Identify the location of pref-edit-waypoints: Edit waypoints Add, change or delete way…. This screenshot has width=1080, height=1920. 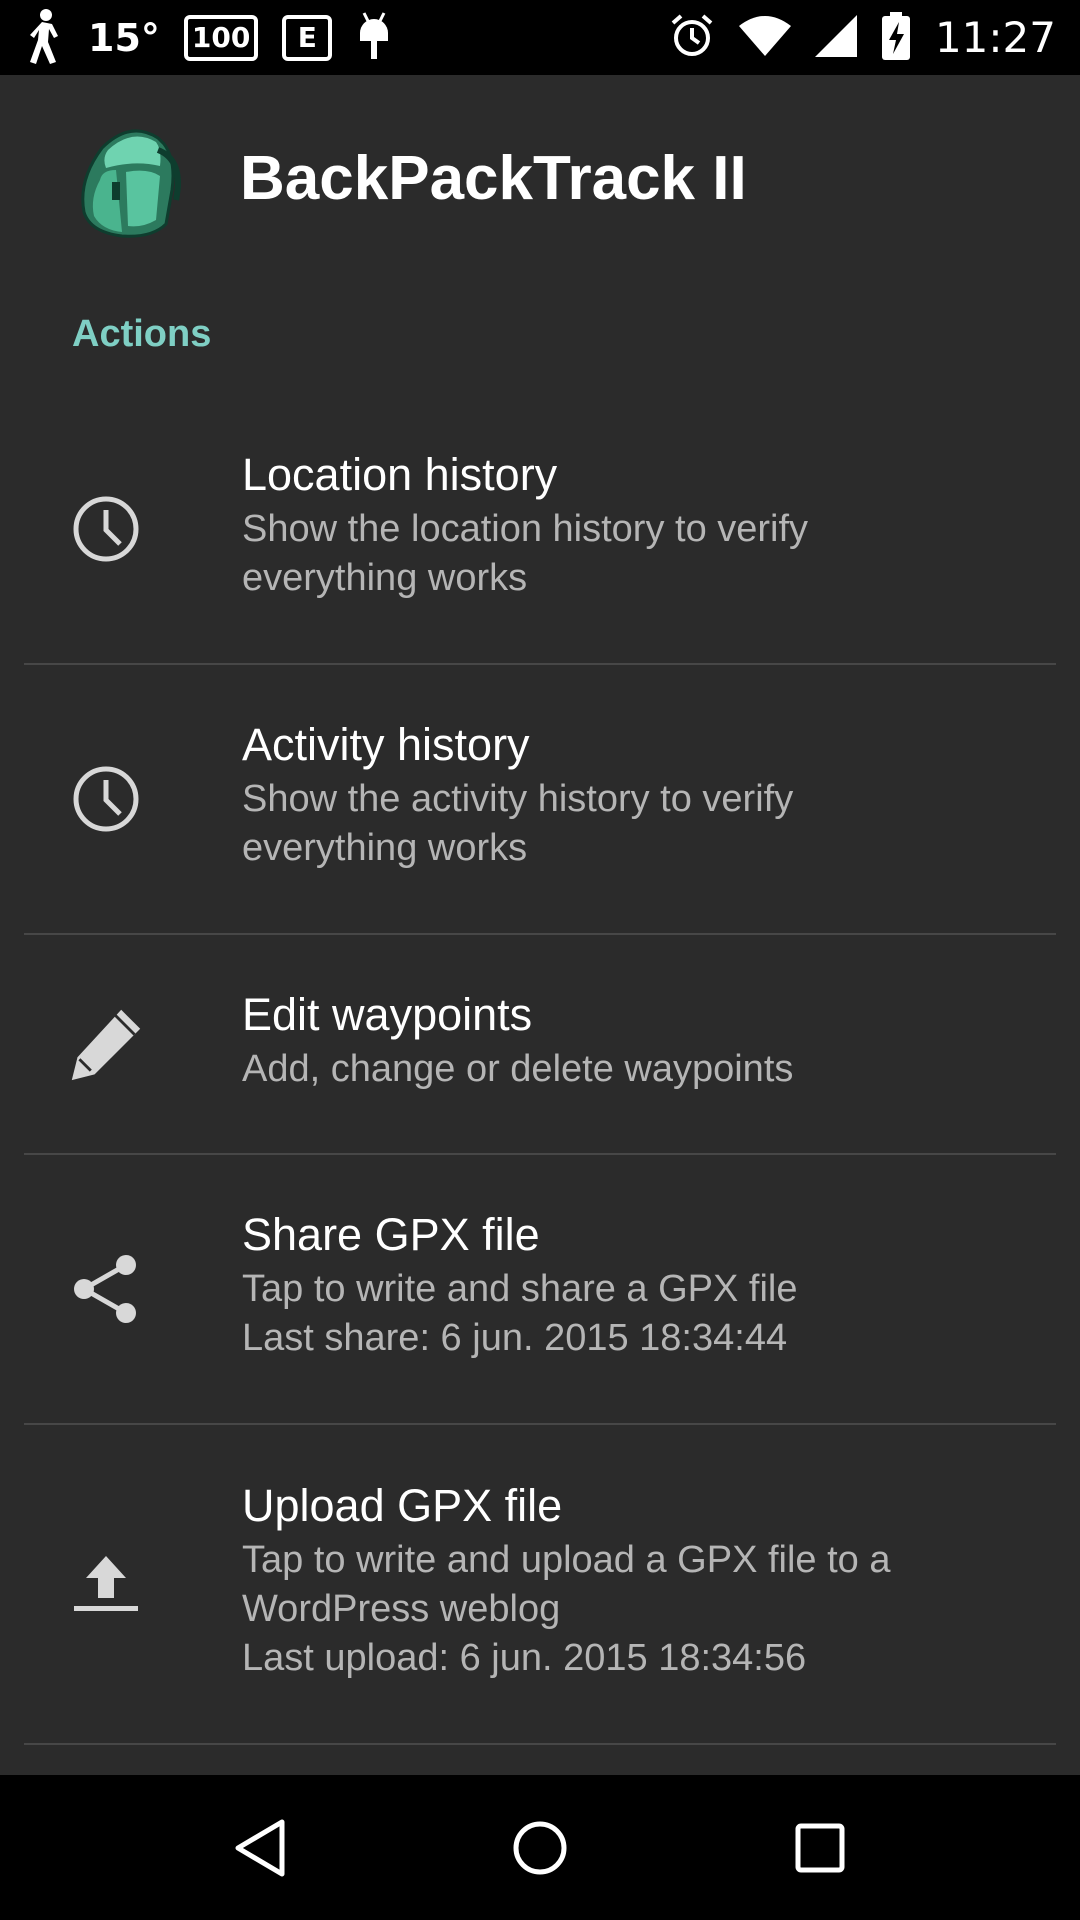
(540, 1045).